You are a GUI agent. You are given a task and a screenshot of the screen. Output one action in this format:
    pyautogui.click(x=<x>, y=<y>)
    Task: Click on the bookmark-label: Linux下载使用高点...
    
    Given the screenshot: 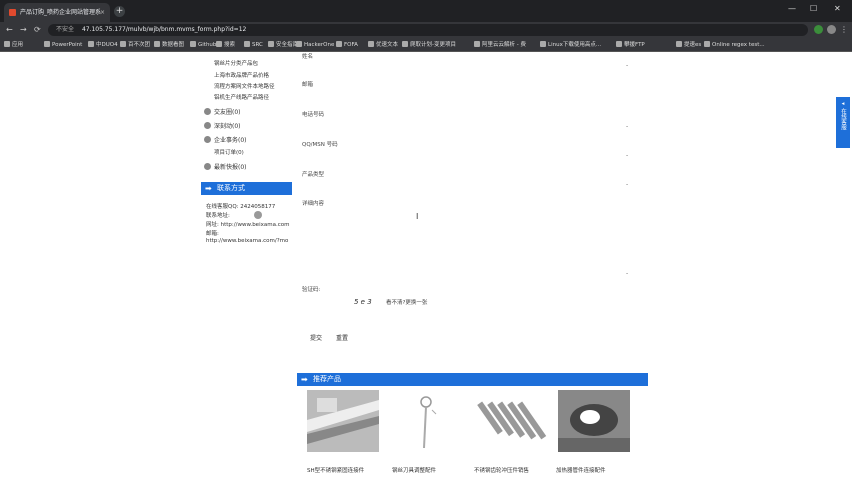 What is the action you would take?
    pyautogui.click(x=575, y=45)
    